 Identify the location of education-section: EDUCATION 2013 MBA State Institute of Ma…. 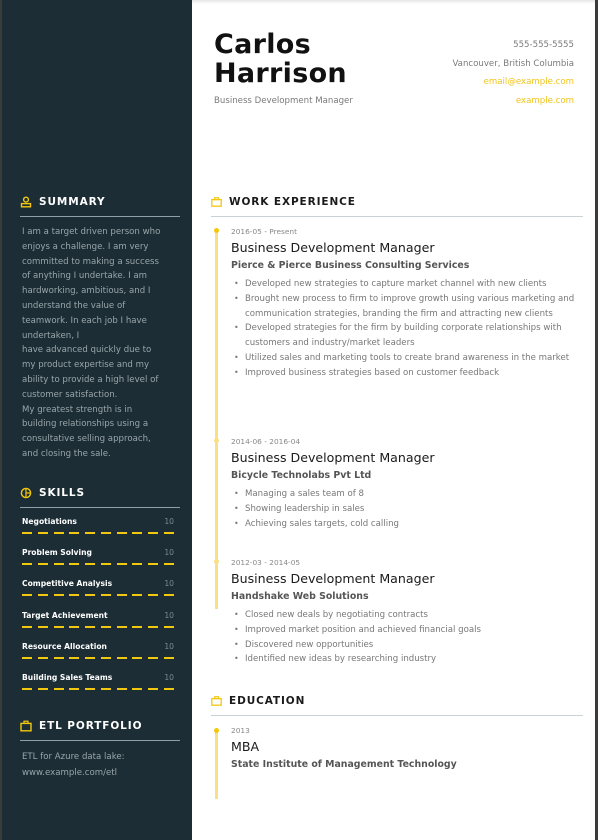
(397, 753).